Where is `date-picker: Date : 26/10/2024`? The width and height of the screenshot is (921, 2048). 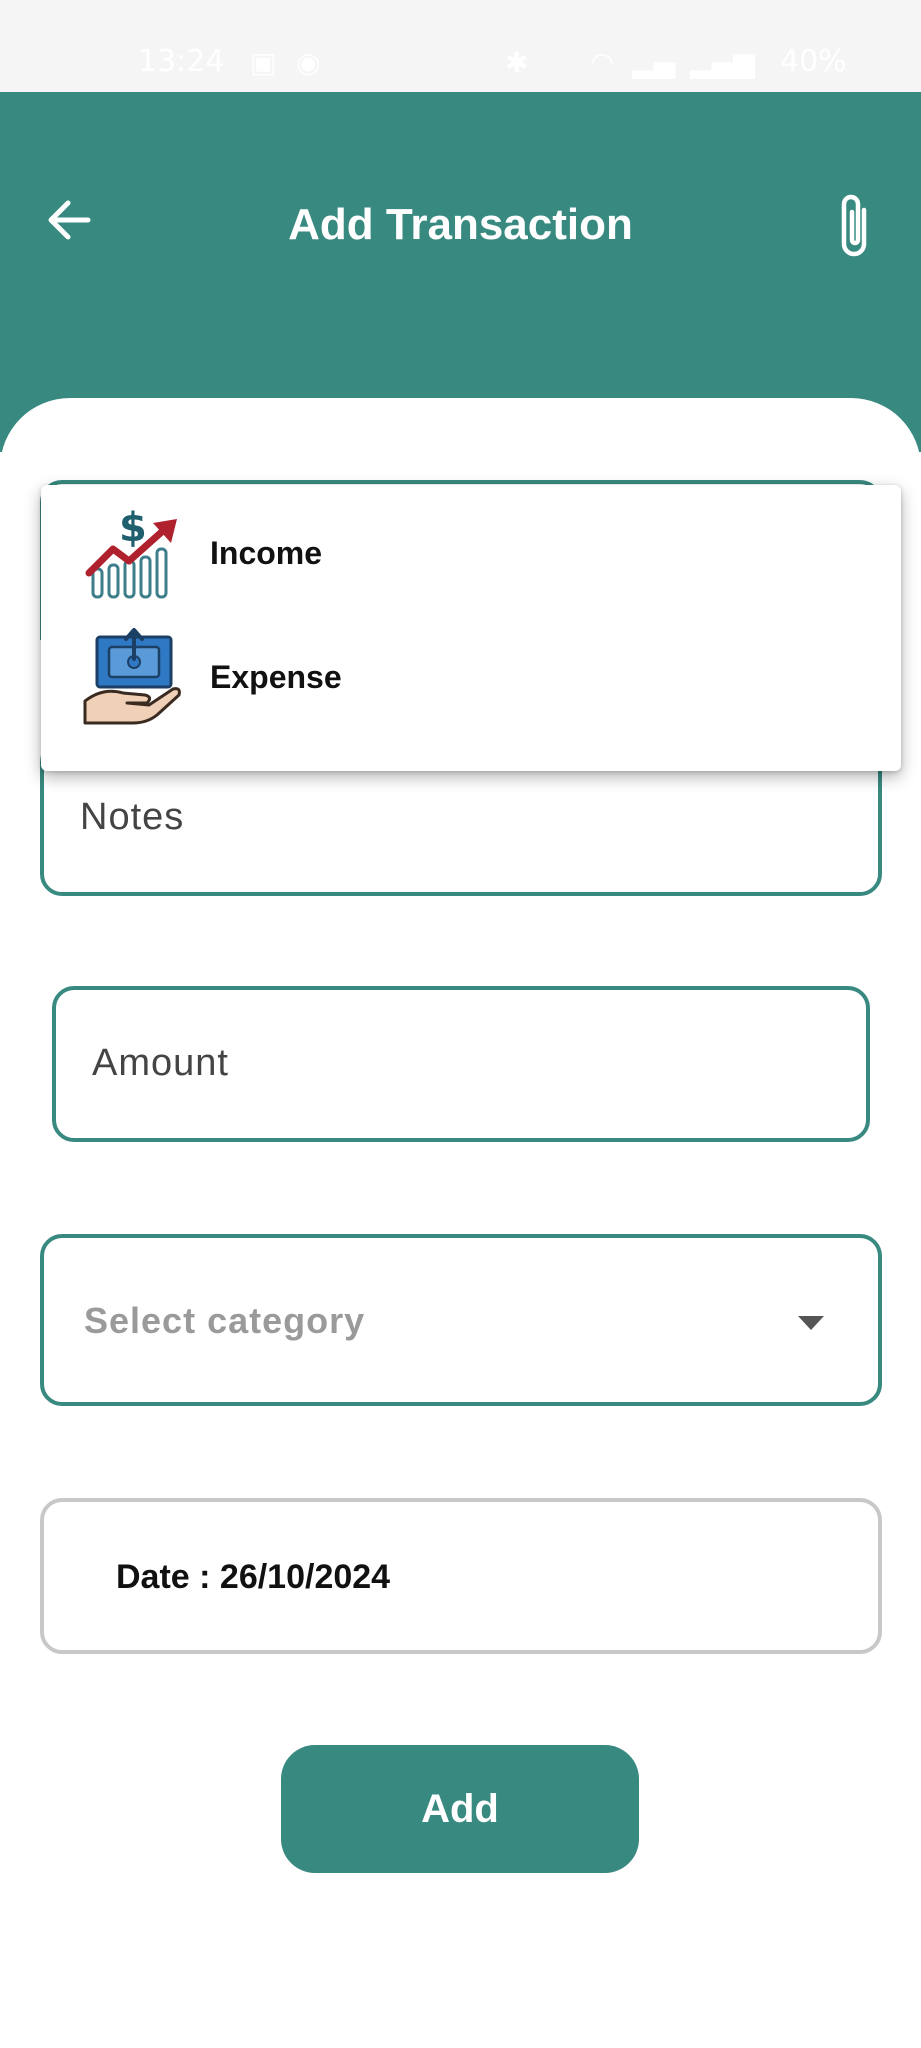
date-picker: Date : 26/10/2024 is located at coordinates (461, 1576).